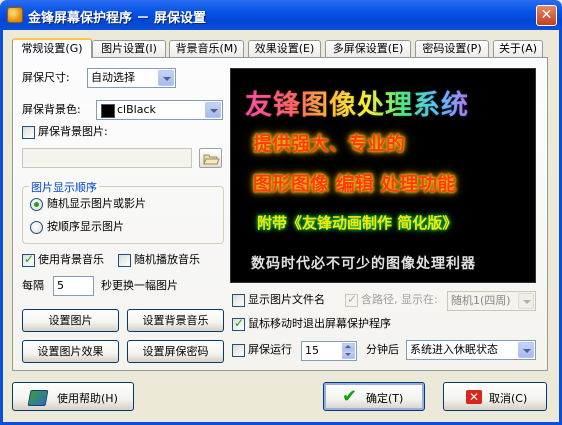 Image resolution: width=562 pixels, height=425 pixels. Describe the element at coordinates (286, 299) in the screenshot. I see `show-filename-label: 显示图片文件名` at that location.